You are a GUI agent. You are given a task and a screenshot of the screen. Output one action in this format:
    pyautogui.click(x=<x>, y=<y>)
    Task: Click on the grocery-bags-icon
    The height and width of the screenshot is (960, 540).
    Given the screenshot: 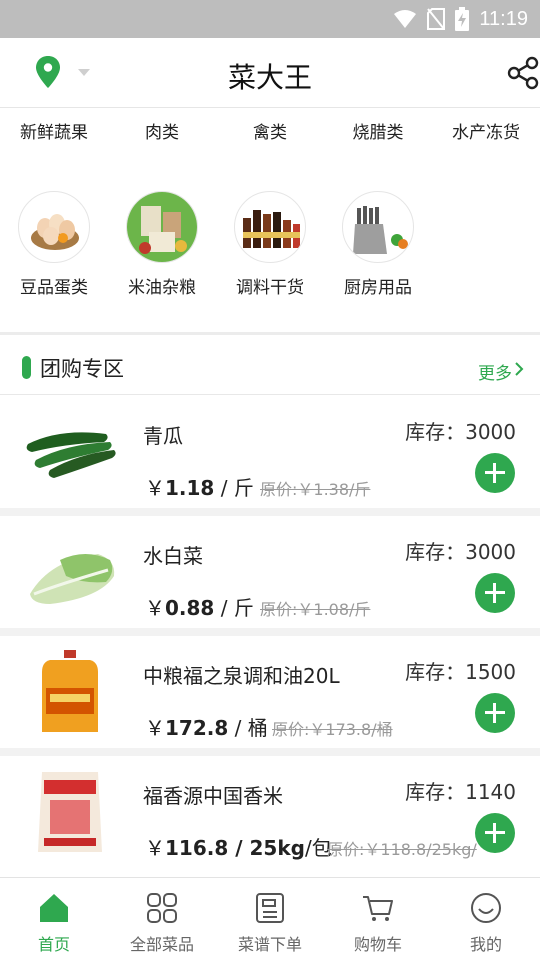 What is the action you would take?
    pyautogui.click(x=162, y=227)
    